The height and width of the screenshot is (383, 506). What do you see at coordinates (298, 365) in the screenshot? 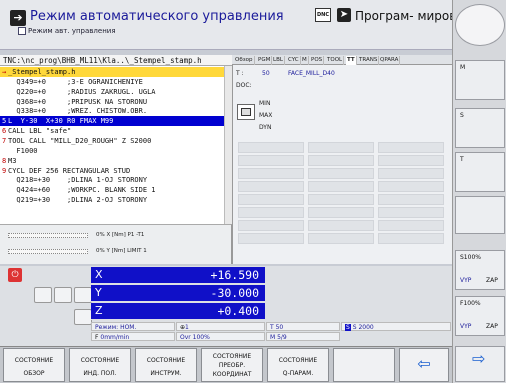
I see `softkey-status-4: СОСТОЯНИЕ Q-ПАРАМ.` at bounding box center [298, 365].